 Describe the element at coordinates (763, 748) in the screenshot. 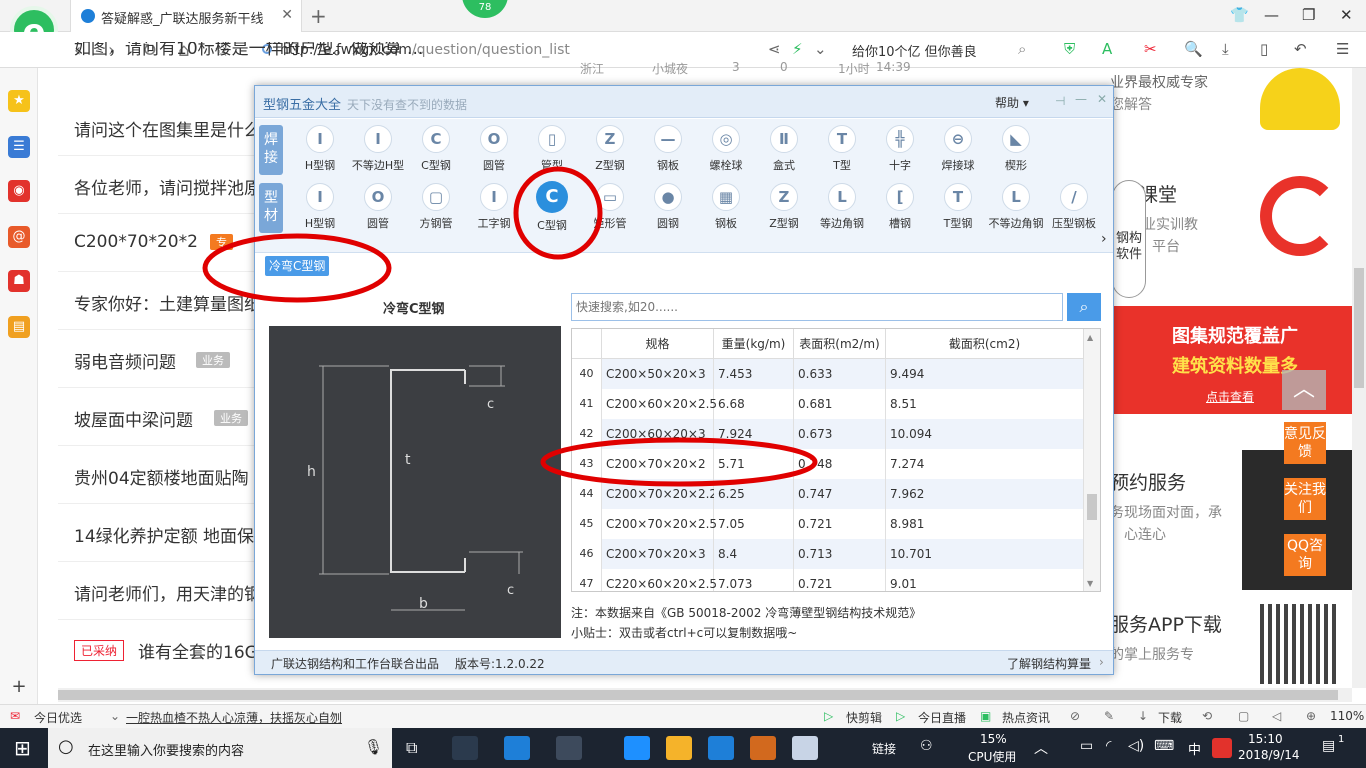

I see `pdf-app-icon` at that location.